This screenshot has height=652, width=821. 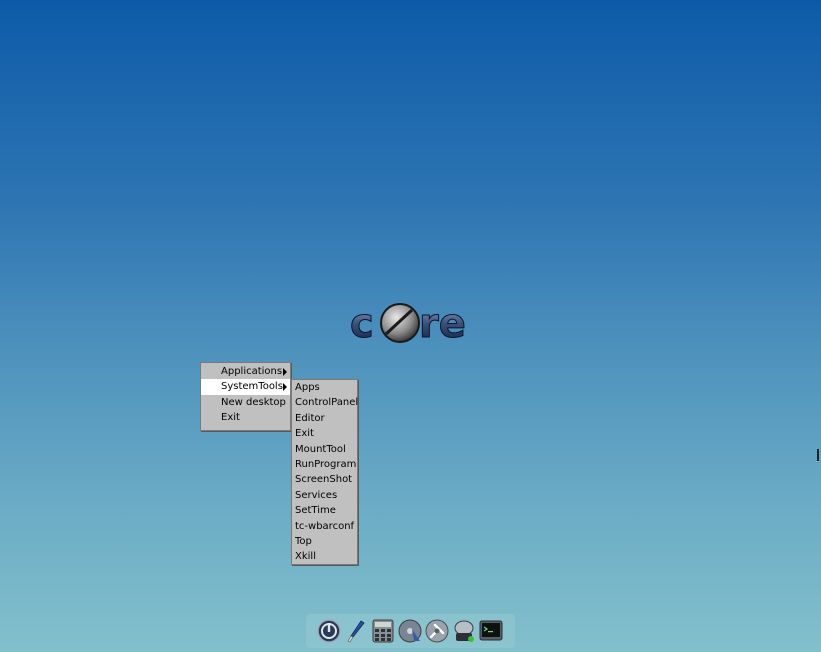 I want to click on menu-item-label: SystemTools, so click(x=252, y=387).